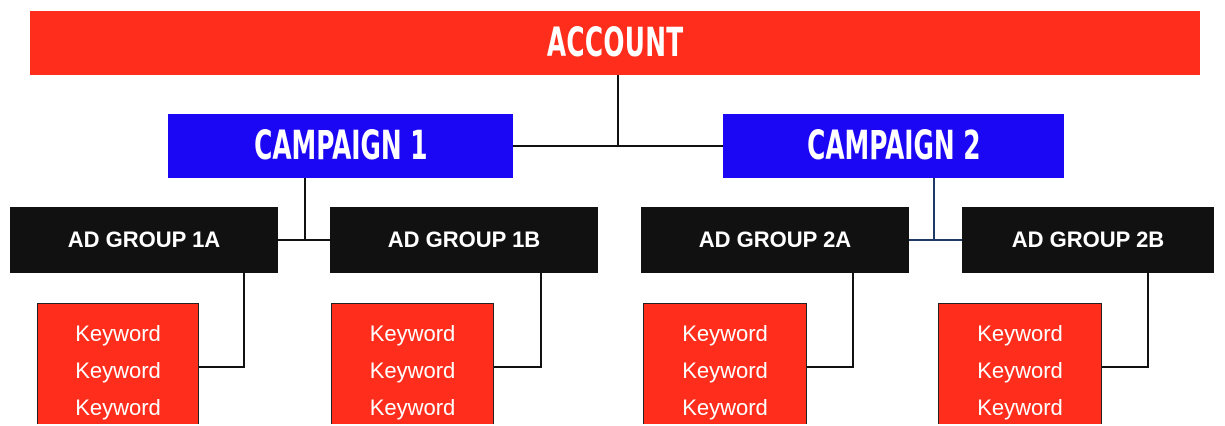 The height and width of the screenshot is (426, 1225). I want to click on ad-group-2b-label: AD GROUP 2B, so click(1088, 239).